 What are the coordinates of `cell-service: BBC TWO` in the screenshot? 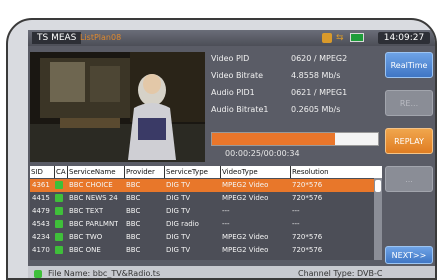 It's located at (86, 237).